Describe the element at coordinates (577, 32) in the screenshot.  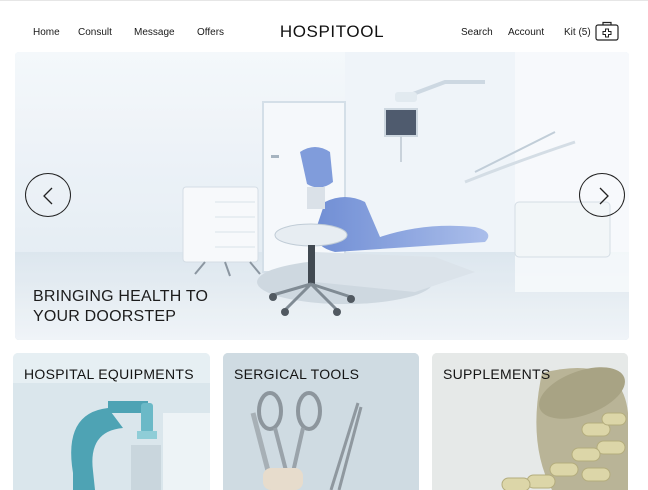
I see `kit-link: Kit (5)` at that location.